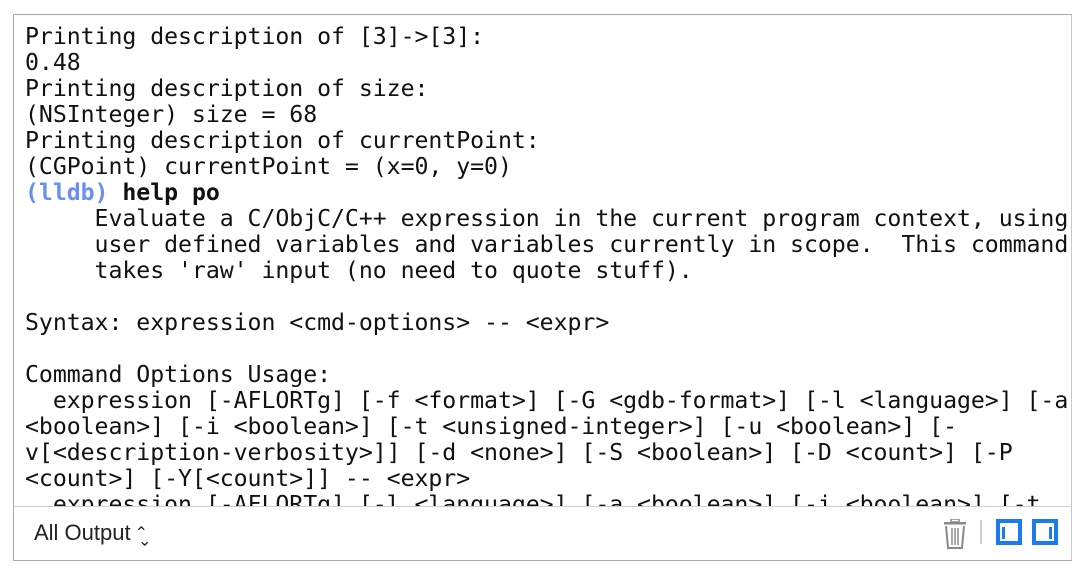  I want to click on console-line: (CGPoint) currentPoint = (x=0, y=0), so click(268, 166).